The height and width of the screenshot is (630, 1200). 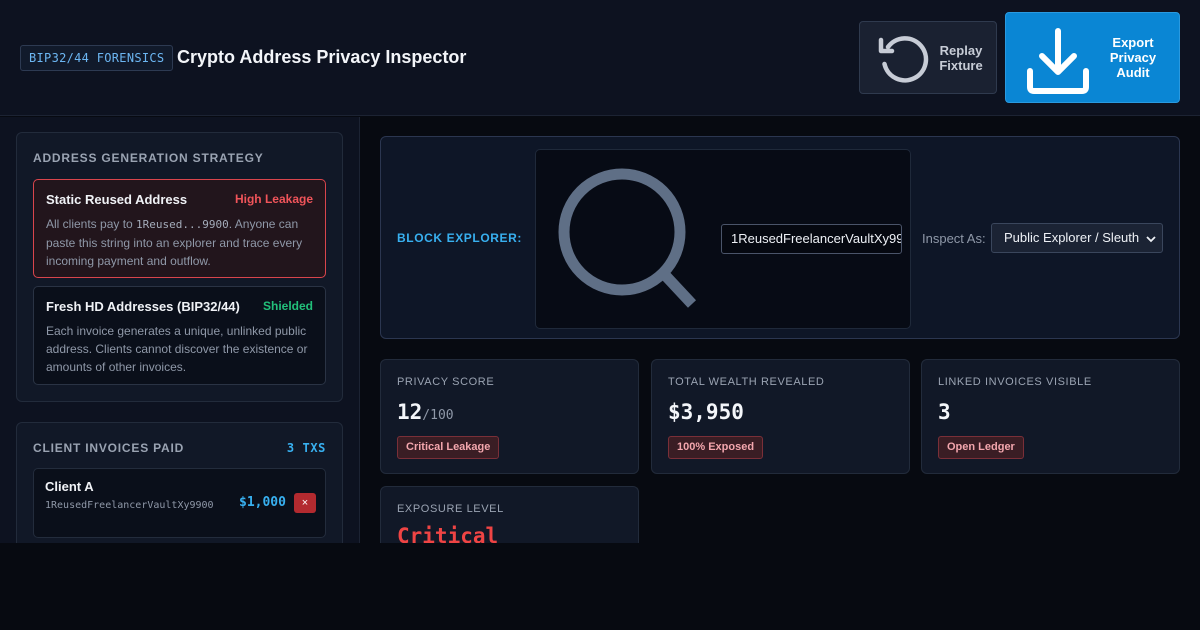 What do you see at coordinates (306, 448) in the screenshot?
I see `transaction-count: 3 TXS` at bounding box center [306, 448].